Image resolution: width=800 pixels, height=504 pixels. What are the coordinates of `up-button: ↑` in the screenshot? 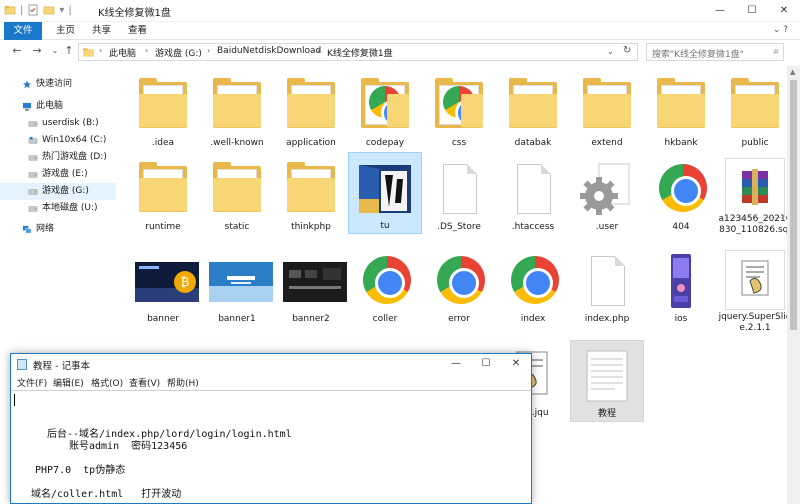 It's located at (69, 50).